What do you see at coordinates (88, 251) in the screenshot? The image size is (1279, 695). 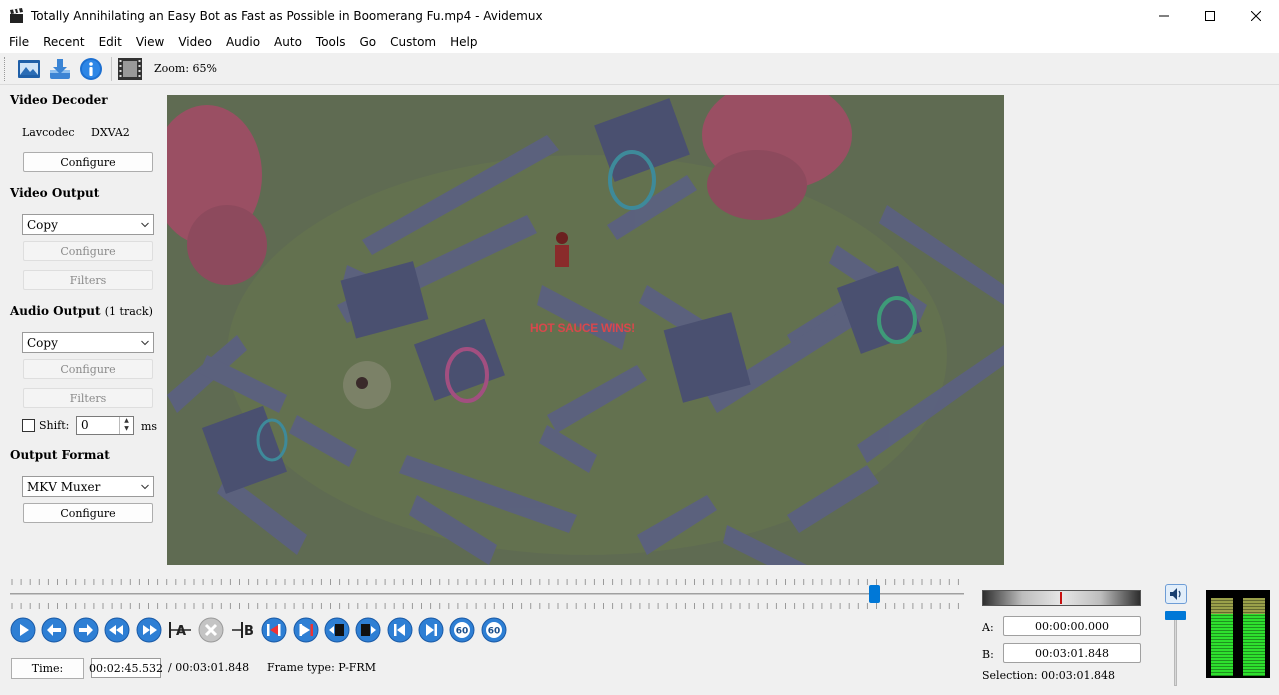 I see `video-configure-button: Configure` at bounding box center [88, 251].